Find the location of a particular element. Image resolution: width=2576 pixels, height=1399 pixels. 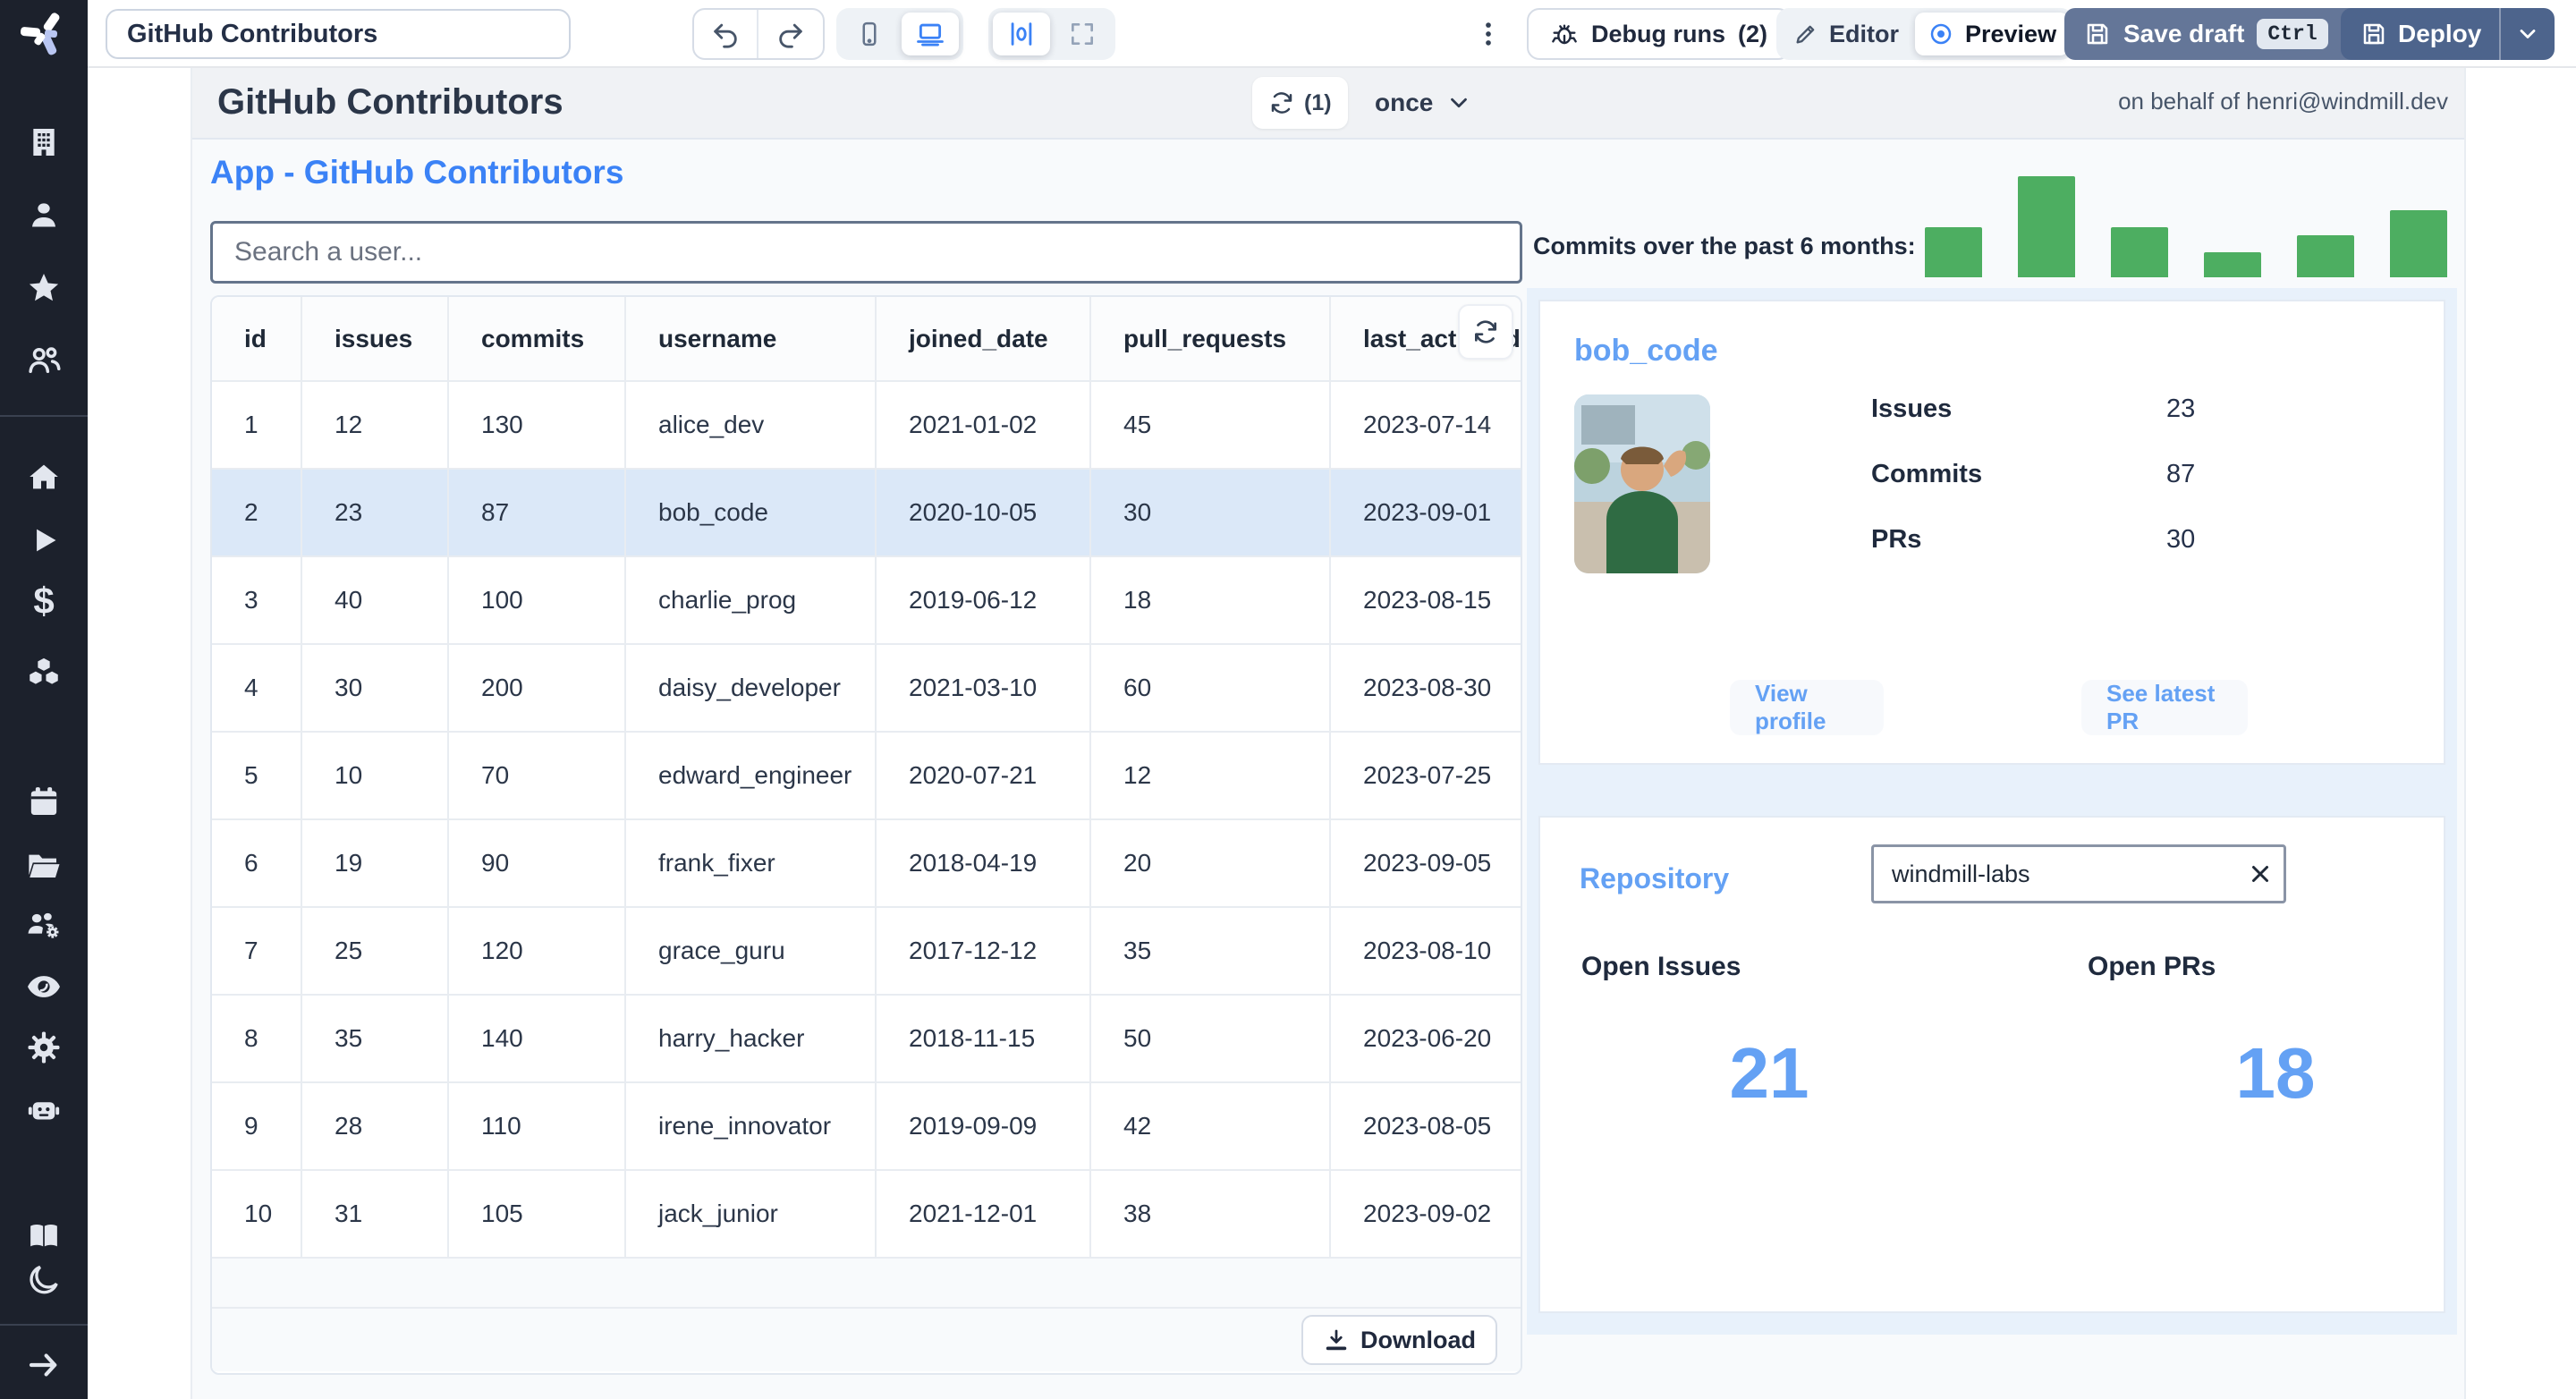

table-cell: 1 is located at coordinates (257, 425).